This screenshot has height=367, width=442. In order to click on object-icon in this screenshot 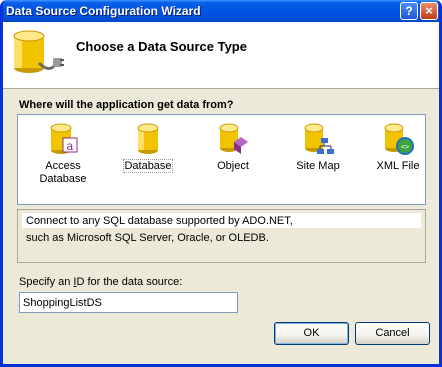, I will do `click(233, 138)`.